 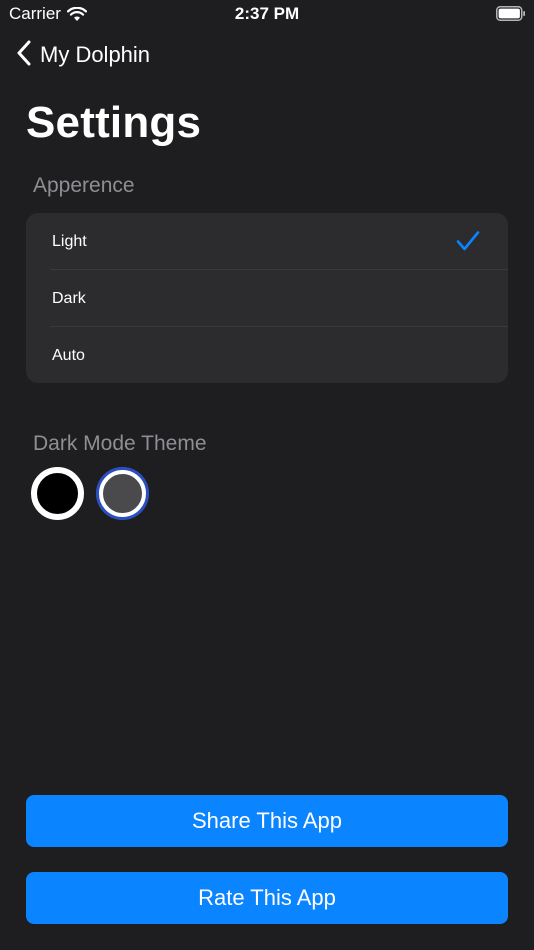 I want to click on rate-app-button: Rate This App, so click(x=267, y=898).